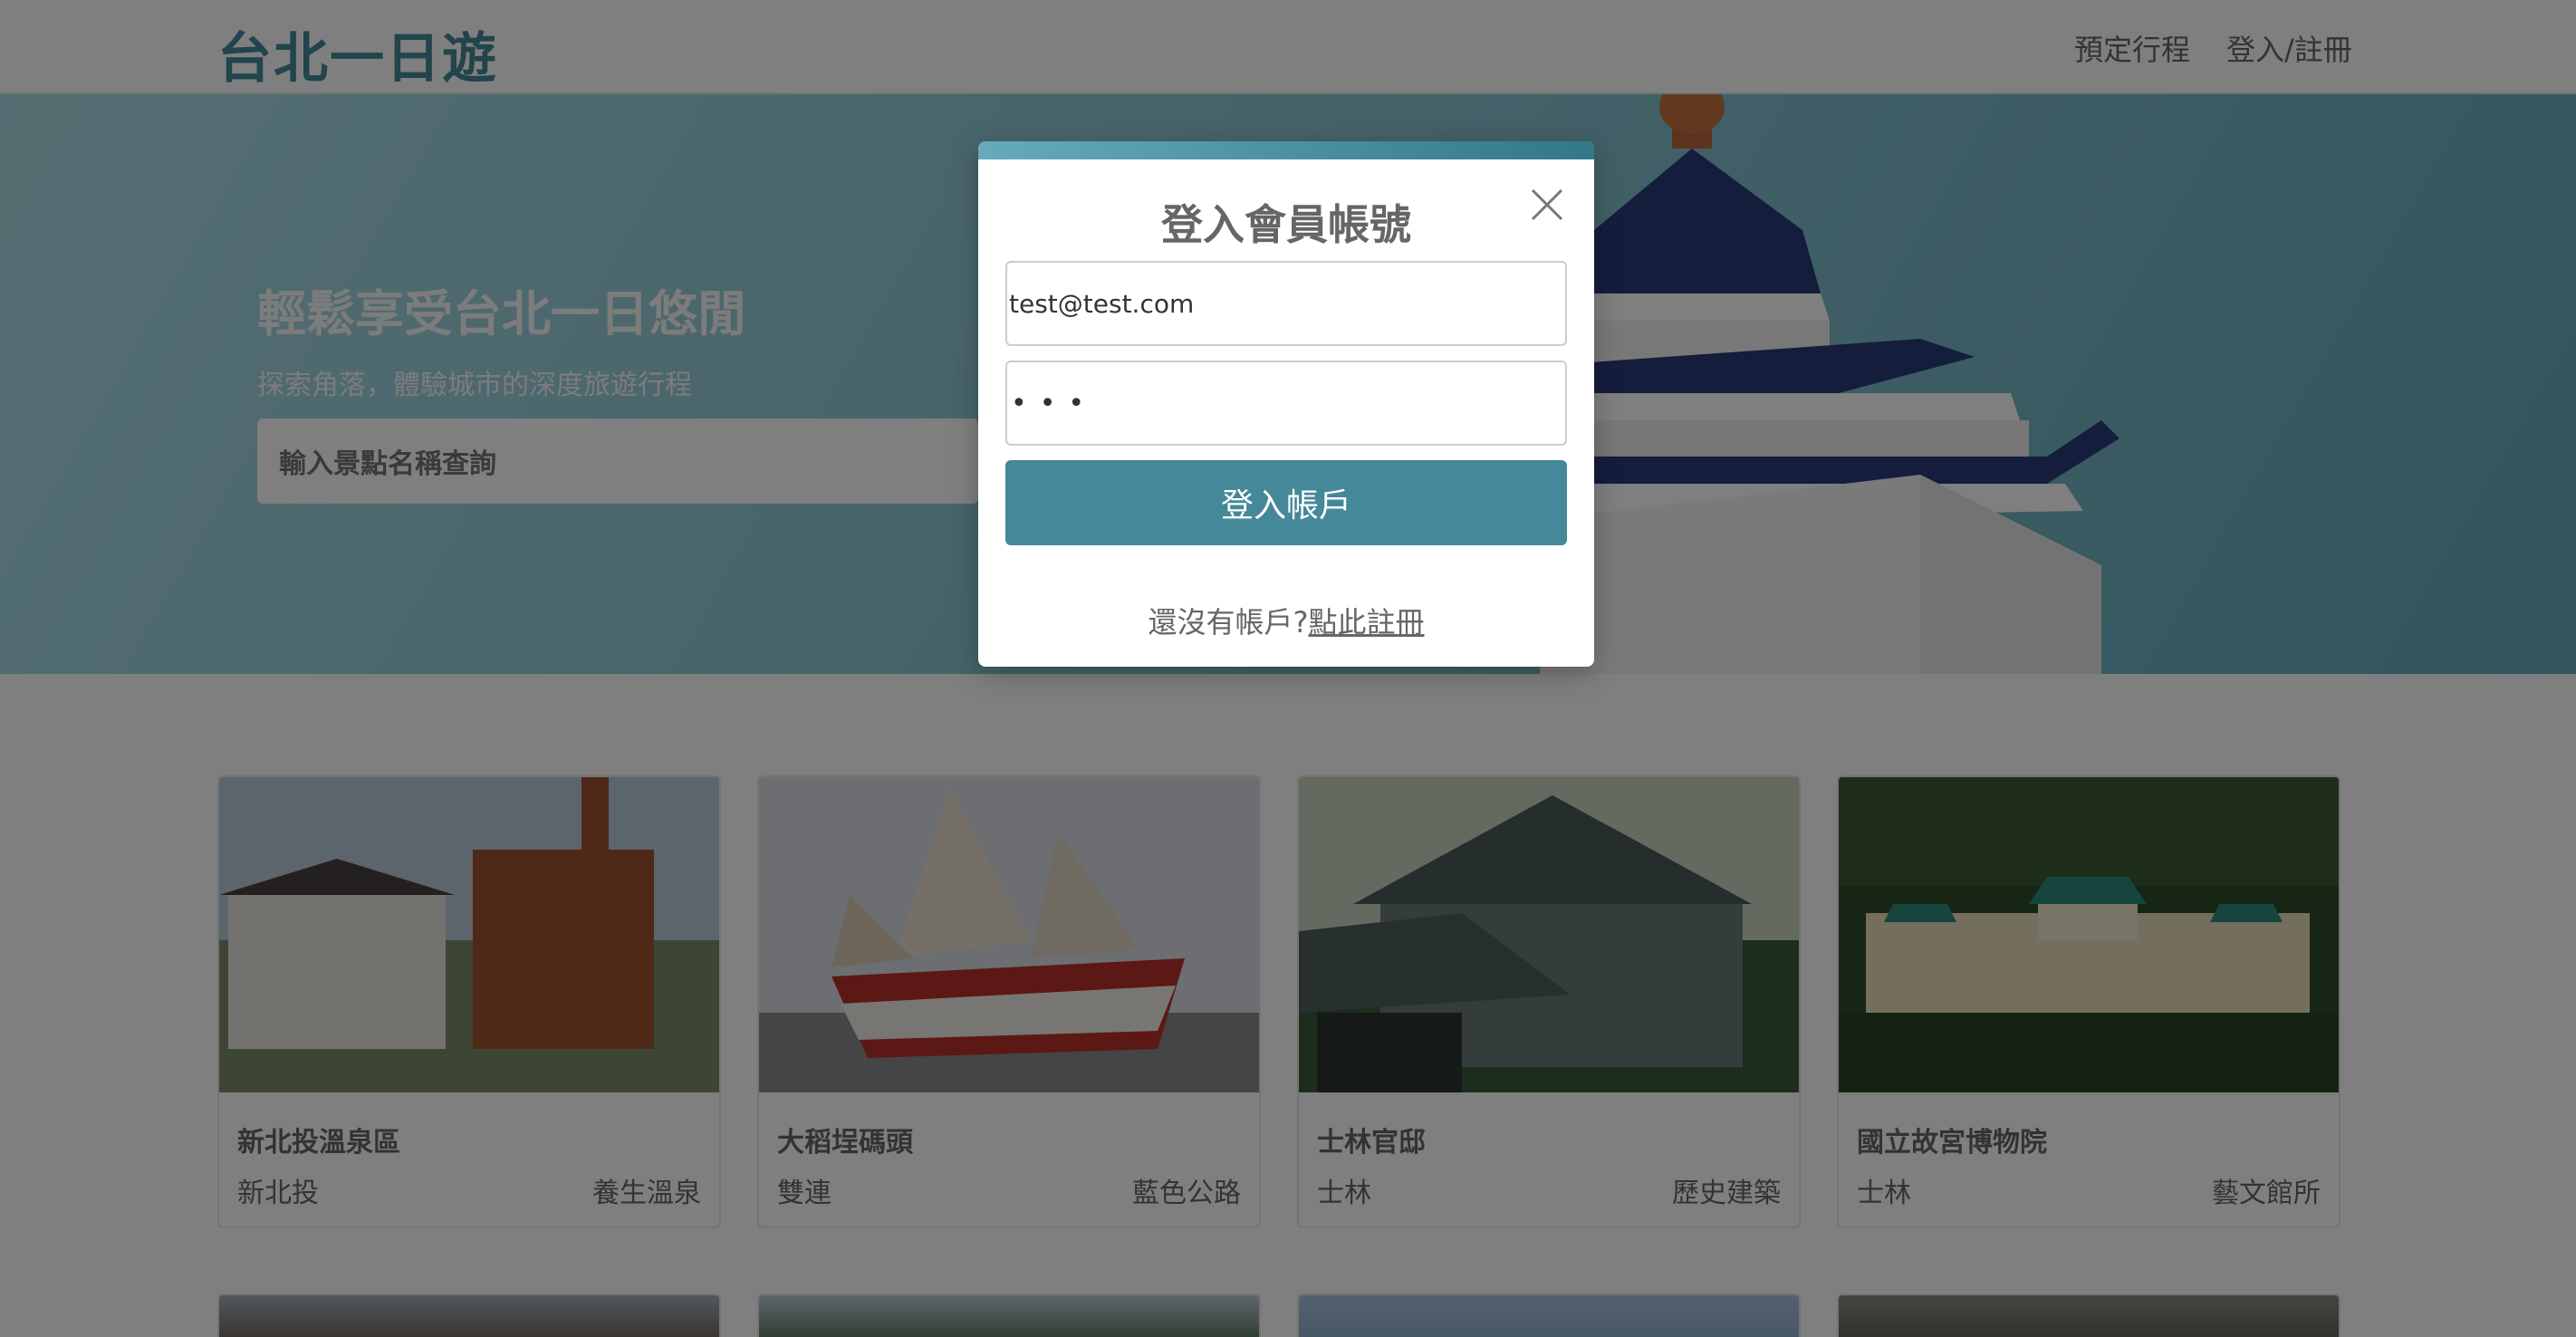 The image size is (2576, 1337). I want to click on email-field, so click(1286, 303).